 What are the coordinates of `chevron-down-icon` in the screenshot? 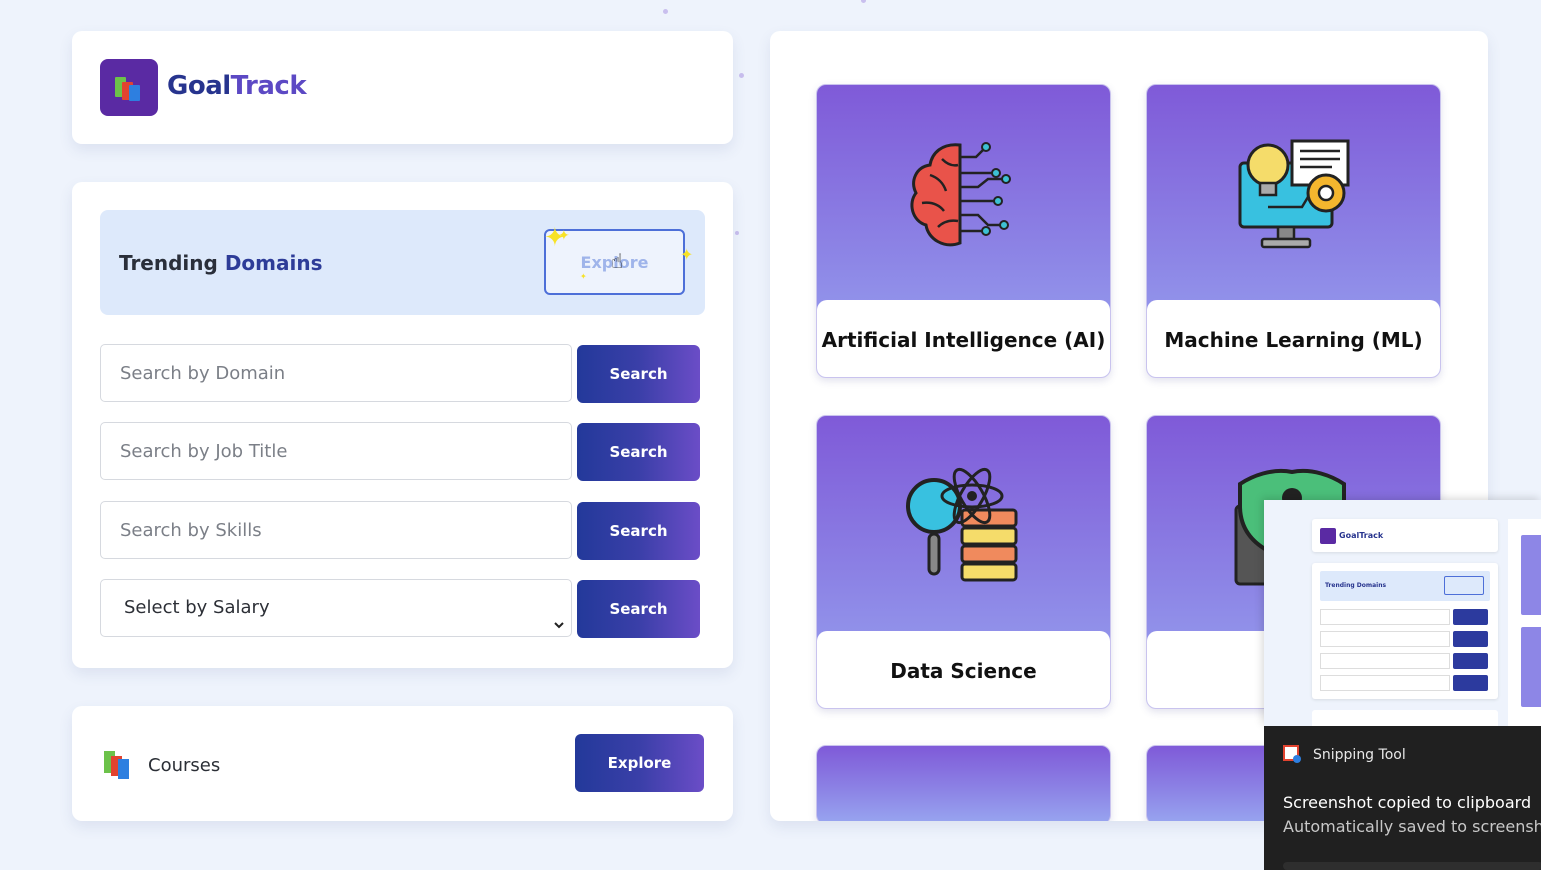 It's located at (559, 627).